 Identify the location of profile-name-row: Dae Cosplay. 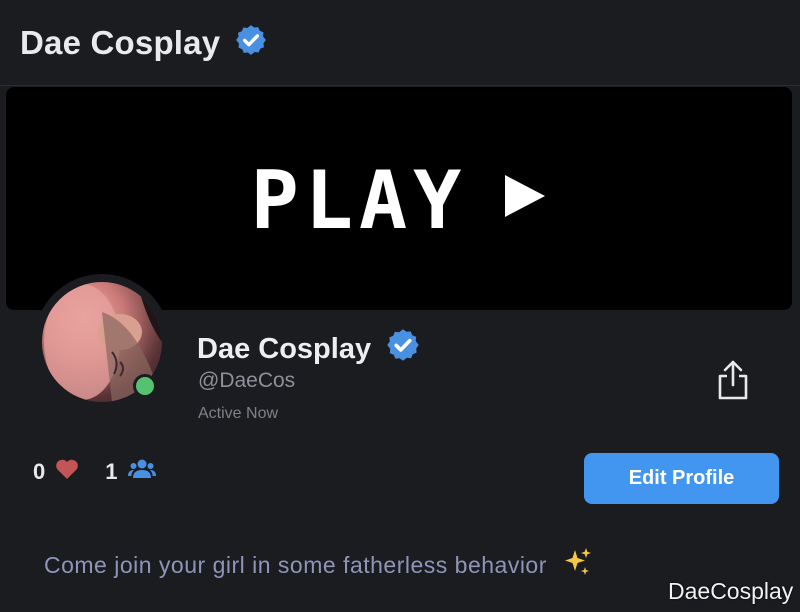
(309, 349).